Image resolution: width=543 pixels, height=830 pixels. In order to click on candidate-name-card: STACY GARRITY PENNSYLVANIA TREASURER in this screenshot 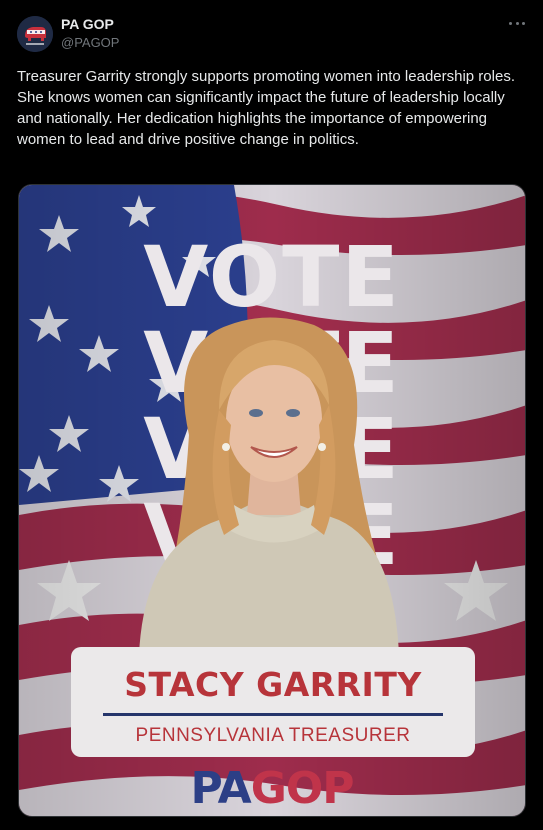, I will do `click(273, 702)`.